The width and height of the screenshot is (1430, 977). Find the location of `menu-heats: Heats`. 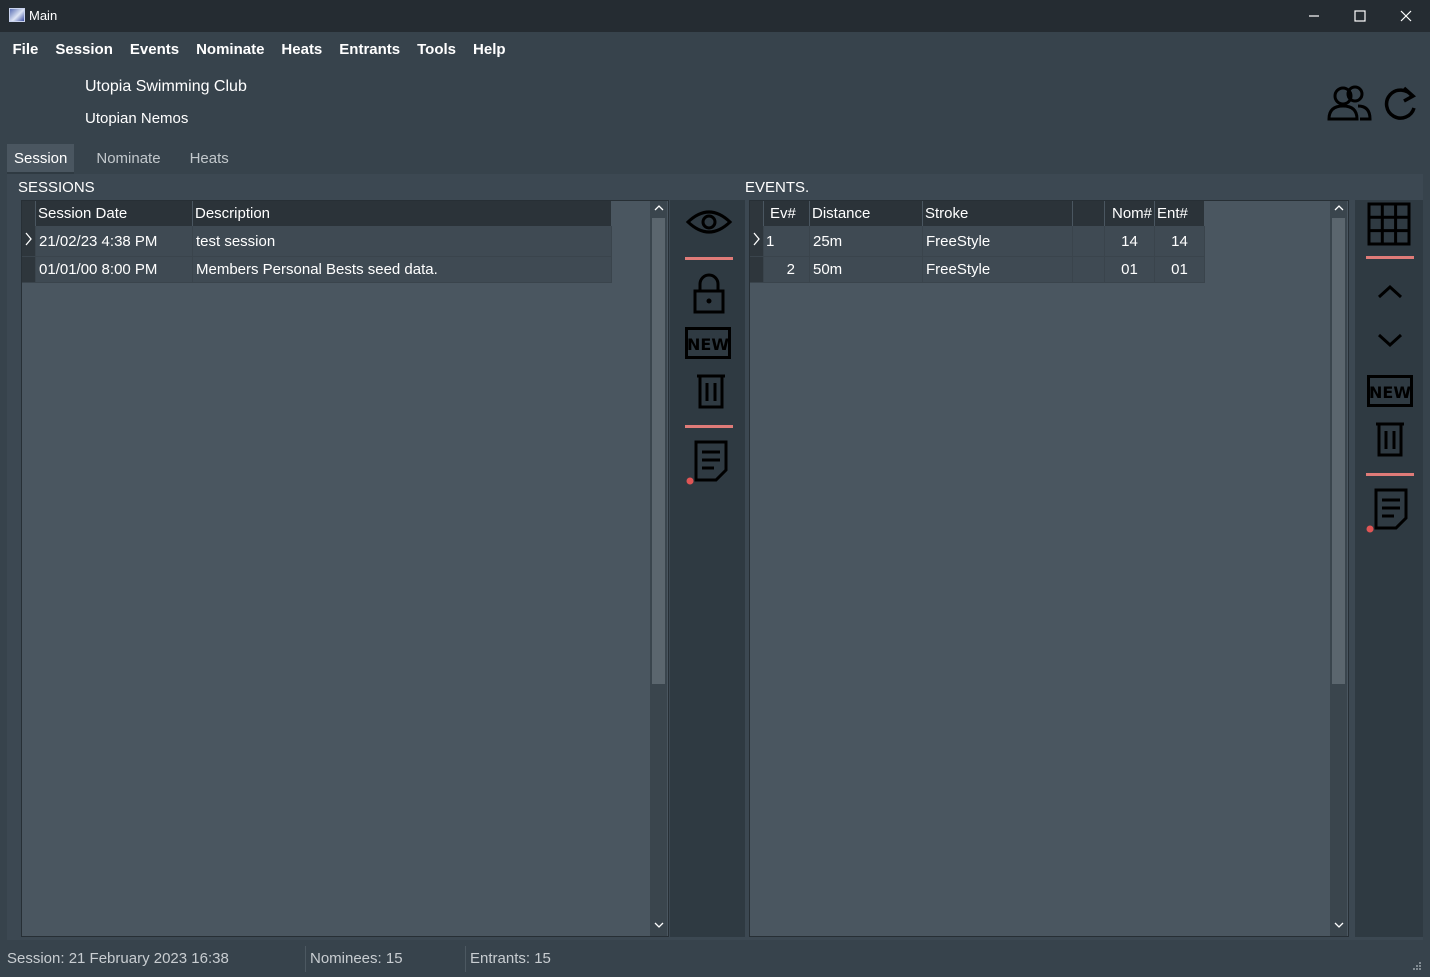

menu-heats: Heats is located at coordinates (302, 49).